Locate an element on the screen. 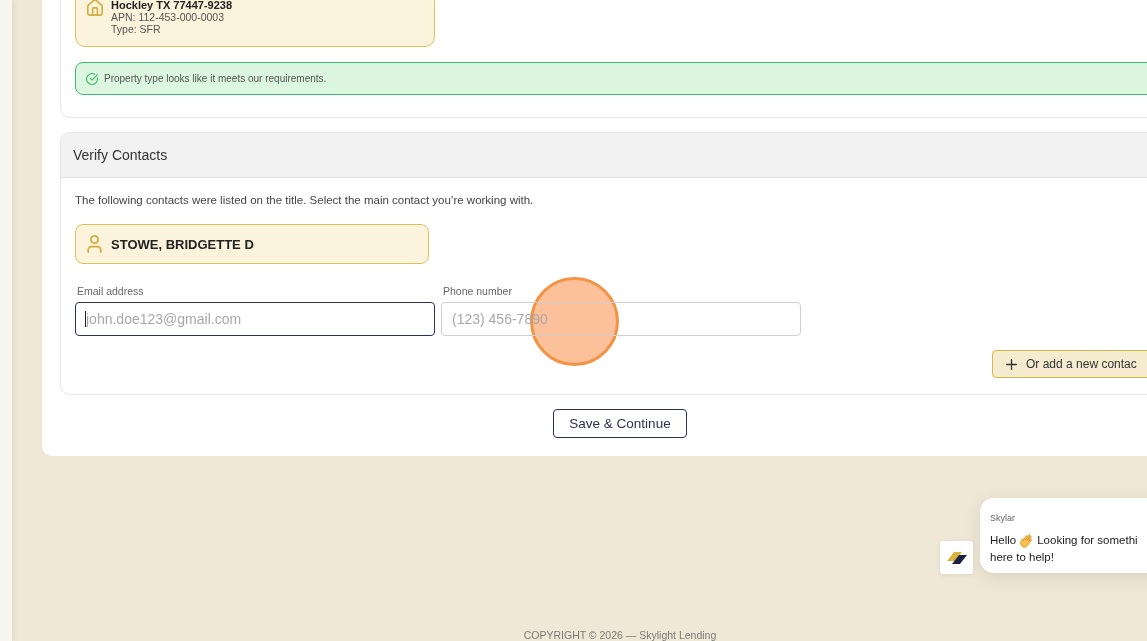  plus-icon is located at coordinates (1011, 364).